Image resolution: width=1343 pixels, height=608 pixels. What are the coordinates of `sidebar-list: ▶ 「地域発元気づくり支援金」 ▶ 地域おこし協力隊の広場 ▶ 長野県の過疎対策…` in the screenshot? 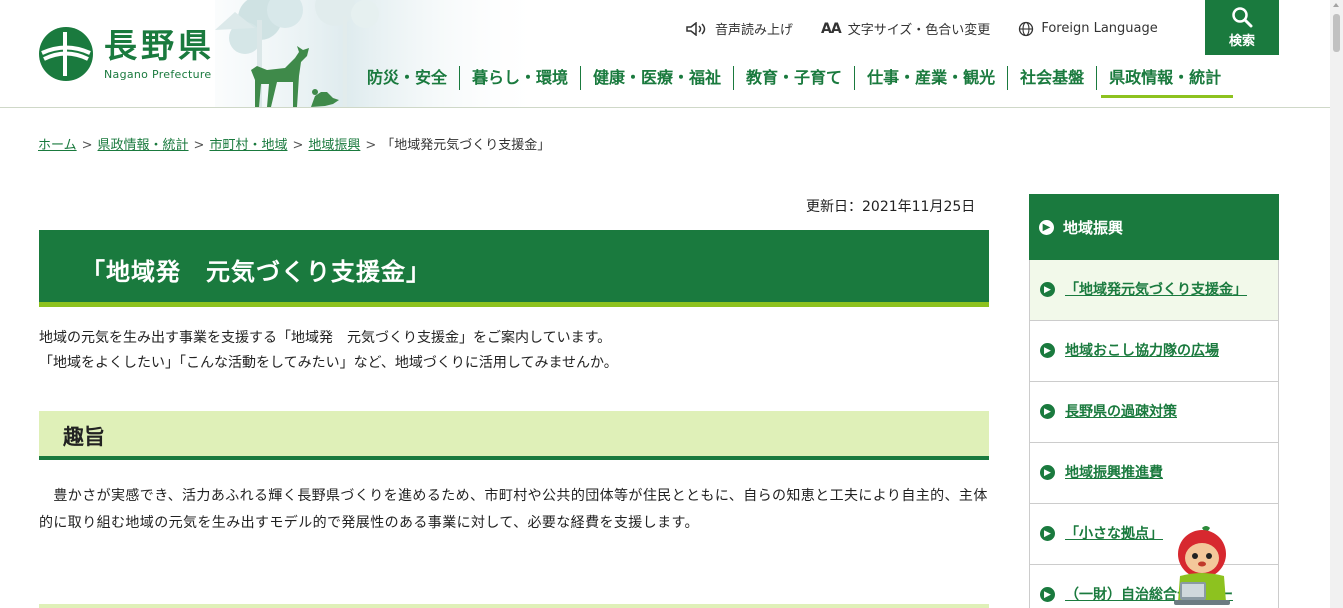 It's located at (1154, 434).